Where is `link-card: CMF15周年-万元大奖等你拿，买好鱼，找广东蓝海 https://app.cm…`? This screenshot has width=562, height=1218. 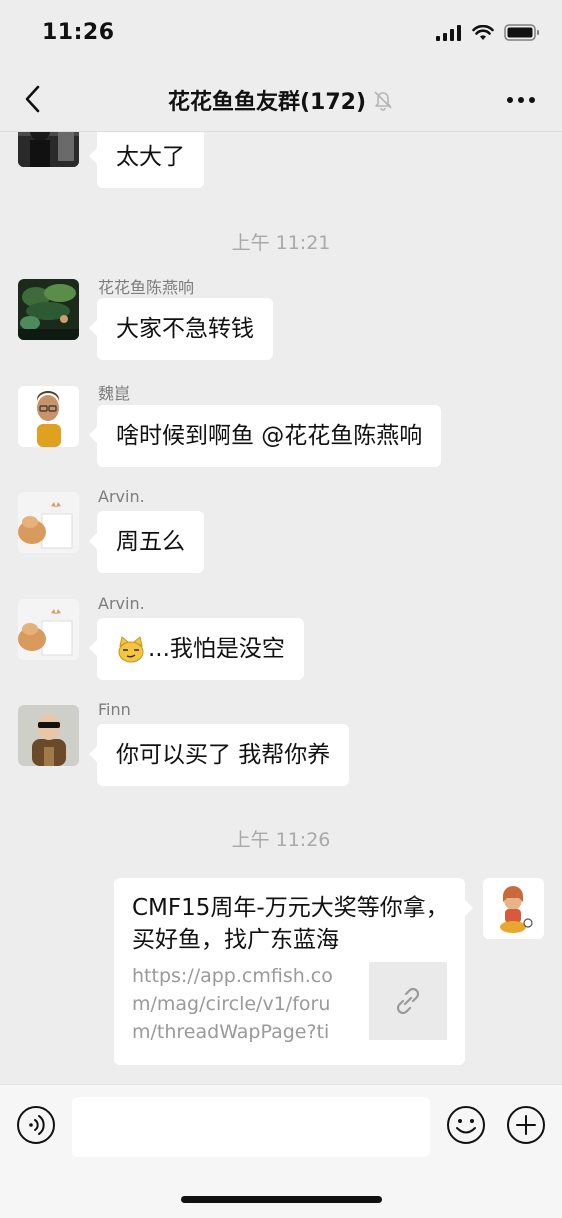
link-card: CMF15周年-万元大奖等你拿，买好鱼，找广东蓝海 https://app.cm… is located at coordinates (293, 971).